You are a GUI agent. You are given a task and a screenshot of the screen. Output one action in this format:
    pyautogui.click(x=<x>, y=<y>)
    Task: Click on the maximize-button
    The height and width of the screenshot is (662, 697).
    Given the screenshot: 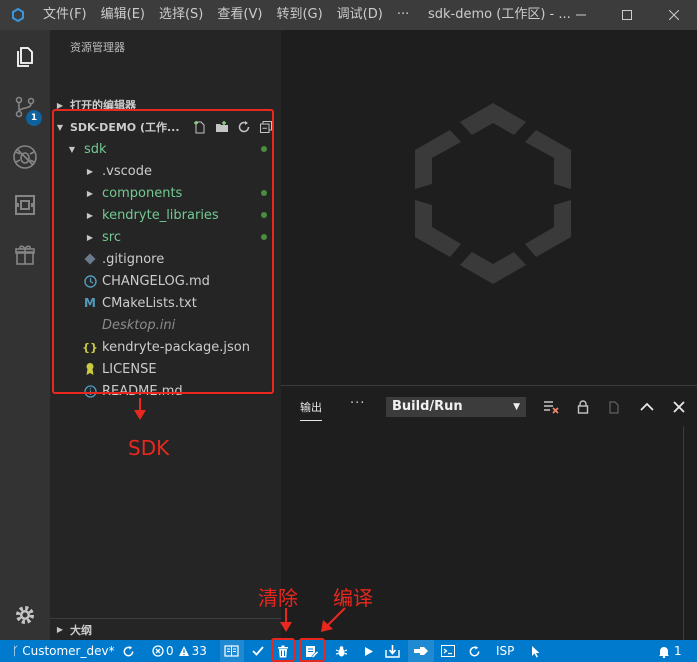 What is the action you would take?
    pyautogui.click(x=627, y=15)
    